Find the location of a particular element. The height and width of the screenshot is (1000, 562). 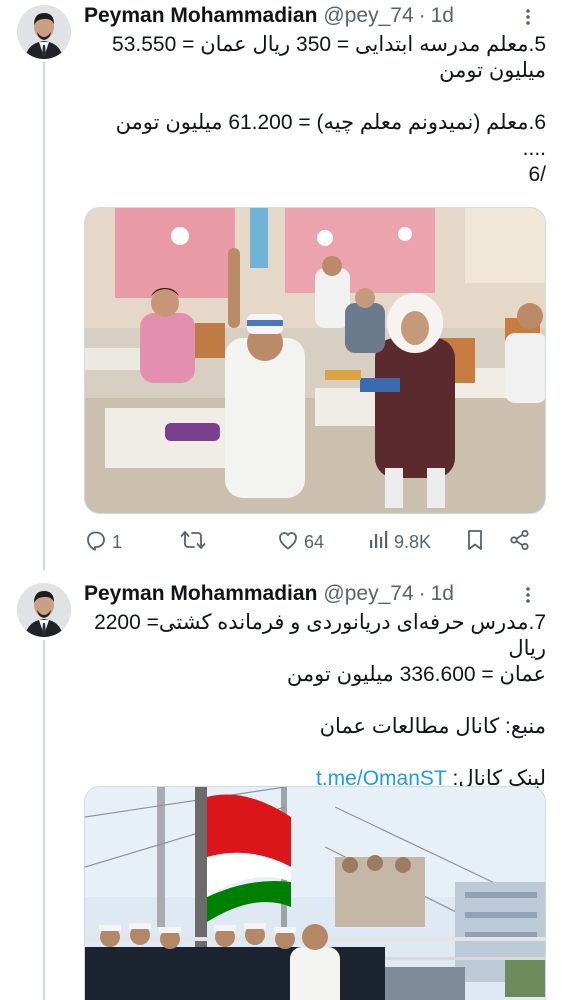

bookmark-button is located at coordinates (477, 542).